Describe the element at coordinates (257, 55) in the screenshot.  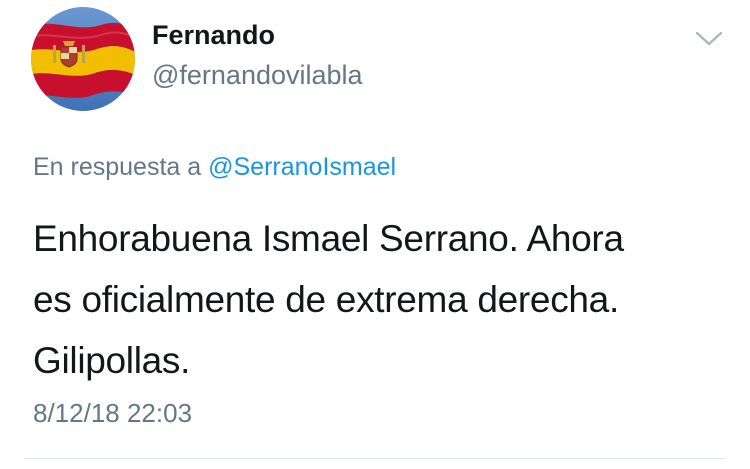
I see `author-block: Fernando @fernandovilabla` at that location.